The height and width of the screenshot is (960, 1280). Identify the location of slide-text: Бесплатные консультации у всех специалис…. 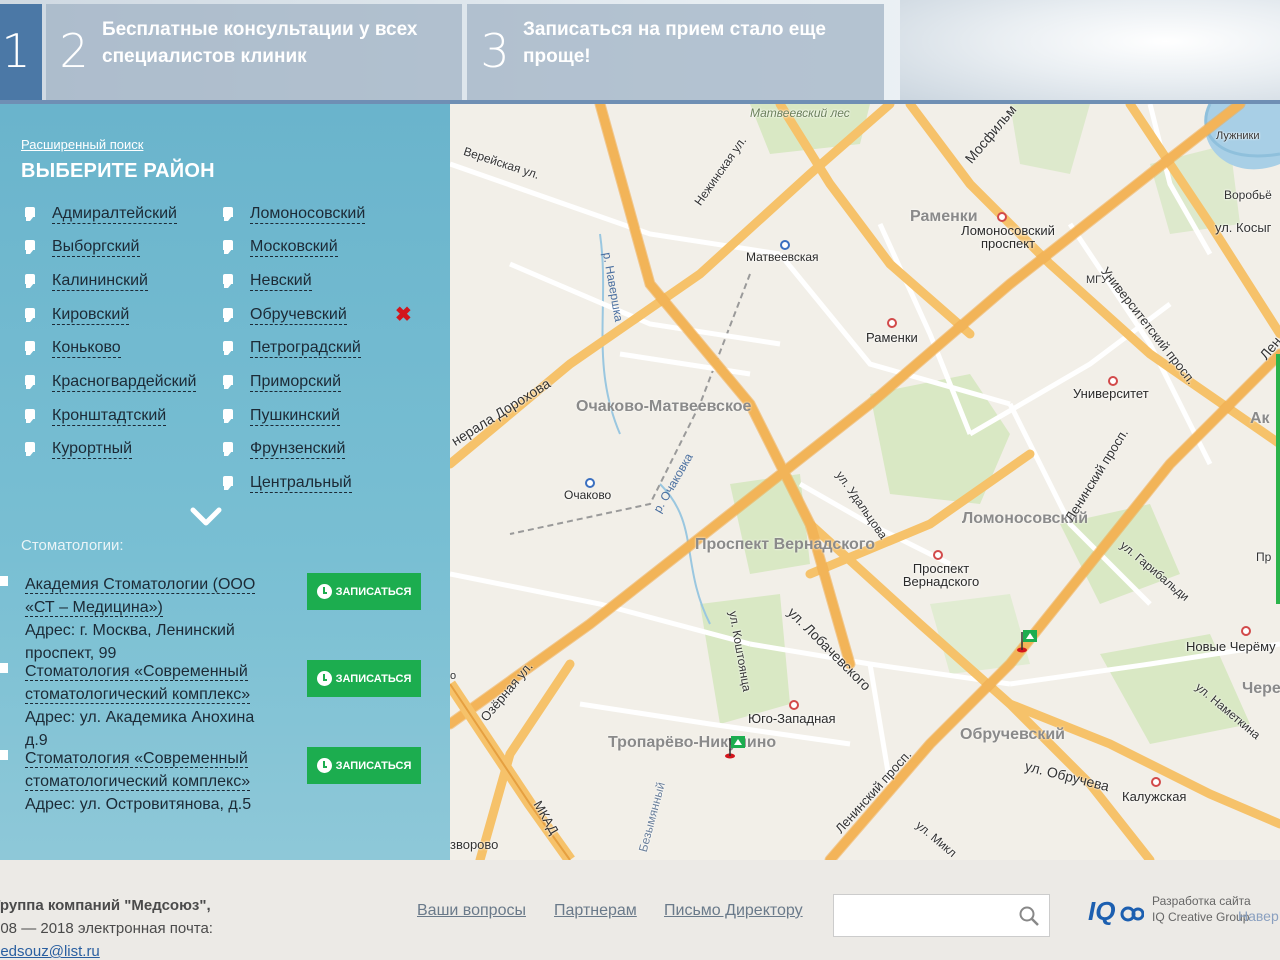
(260, 43).